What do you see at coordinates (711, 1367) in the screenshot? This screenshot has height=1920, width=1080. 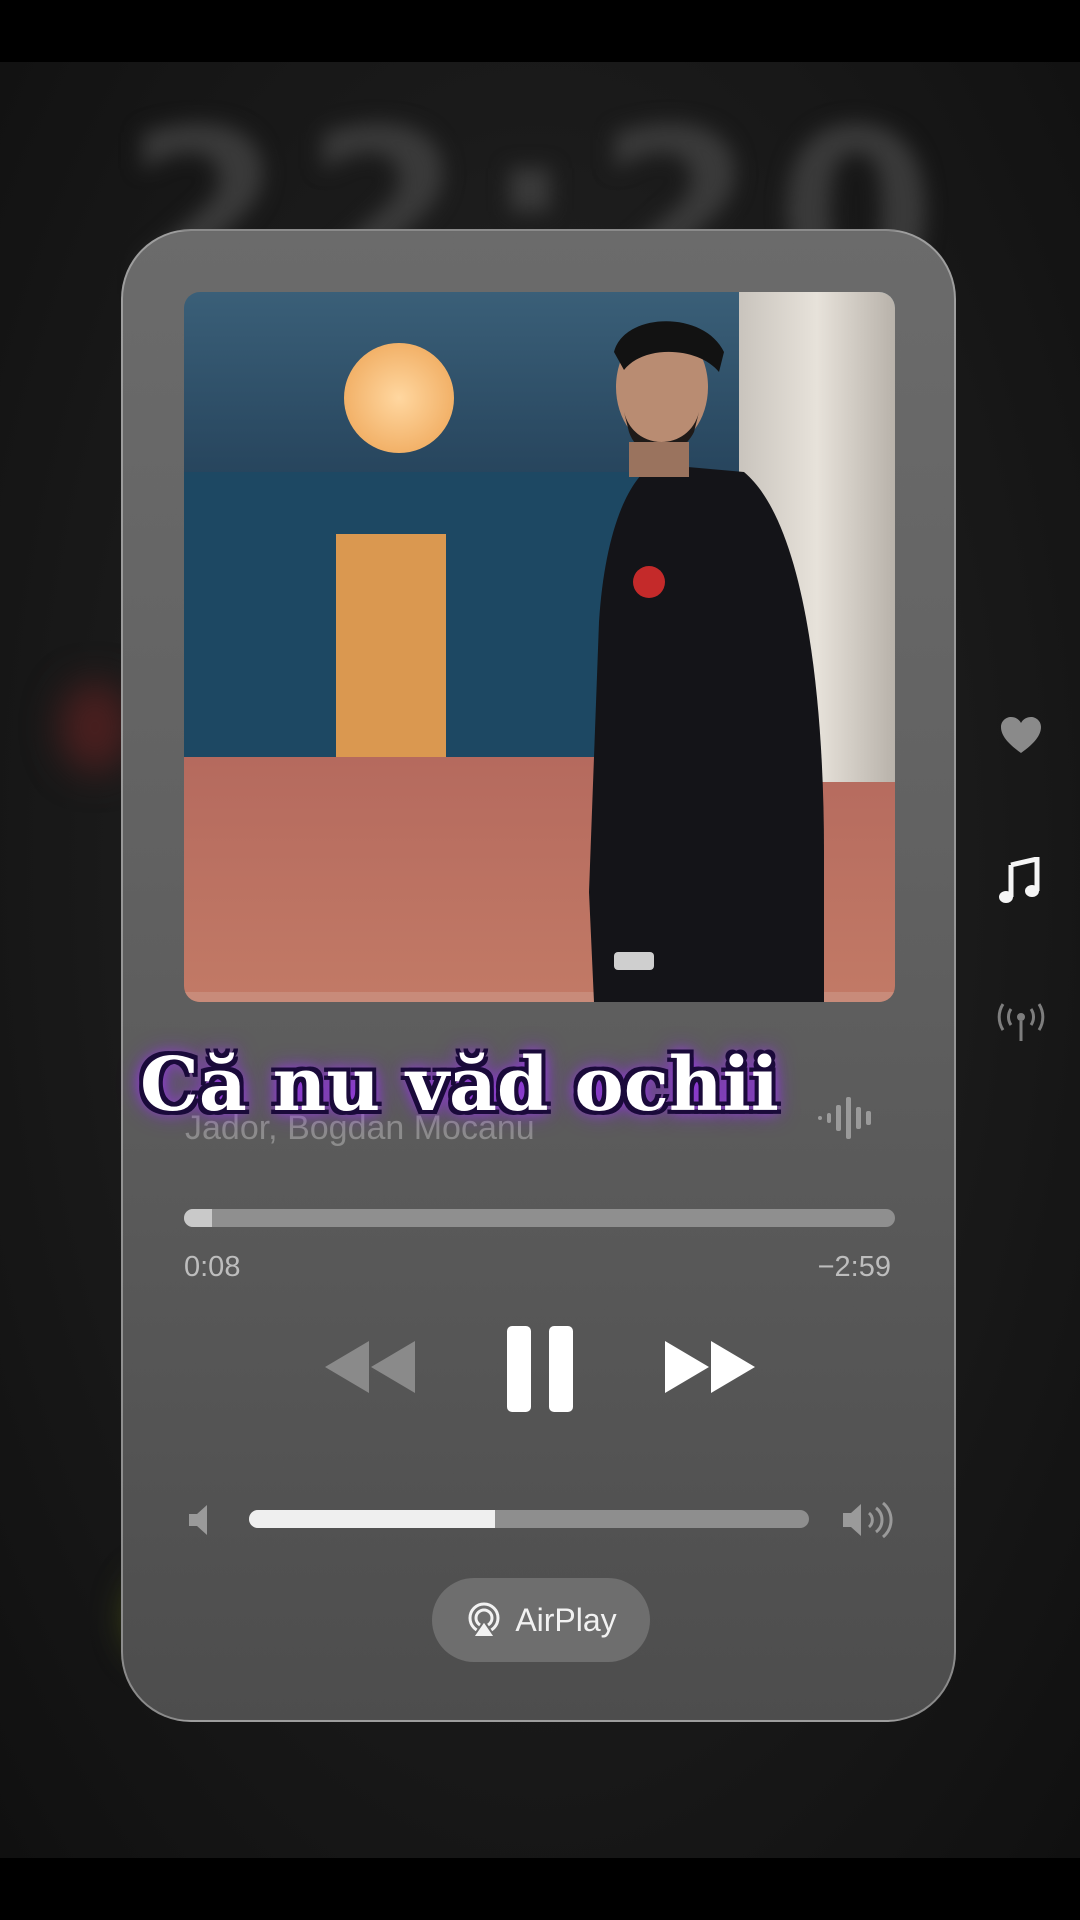 I see `fast-forward-button` at bounding box center [711, 1367].